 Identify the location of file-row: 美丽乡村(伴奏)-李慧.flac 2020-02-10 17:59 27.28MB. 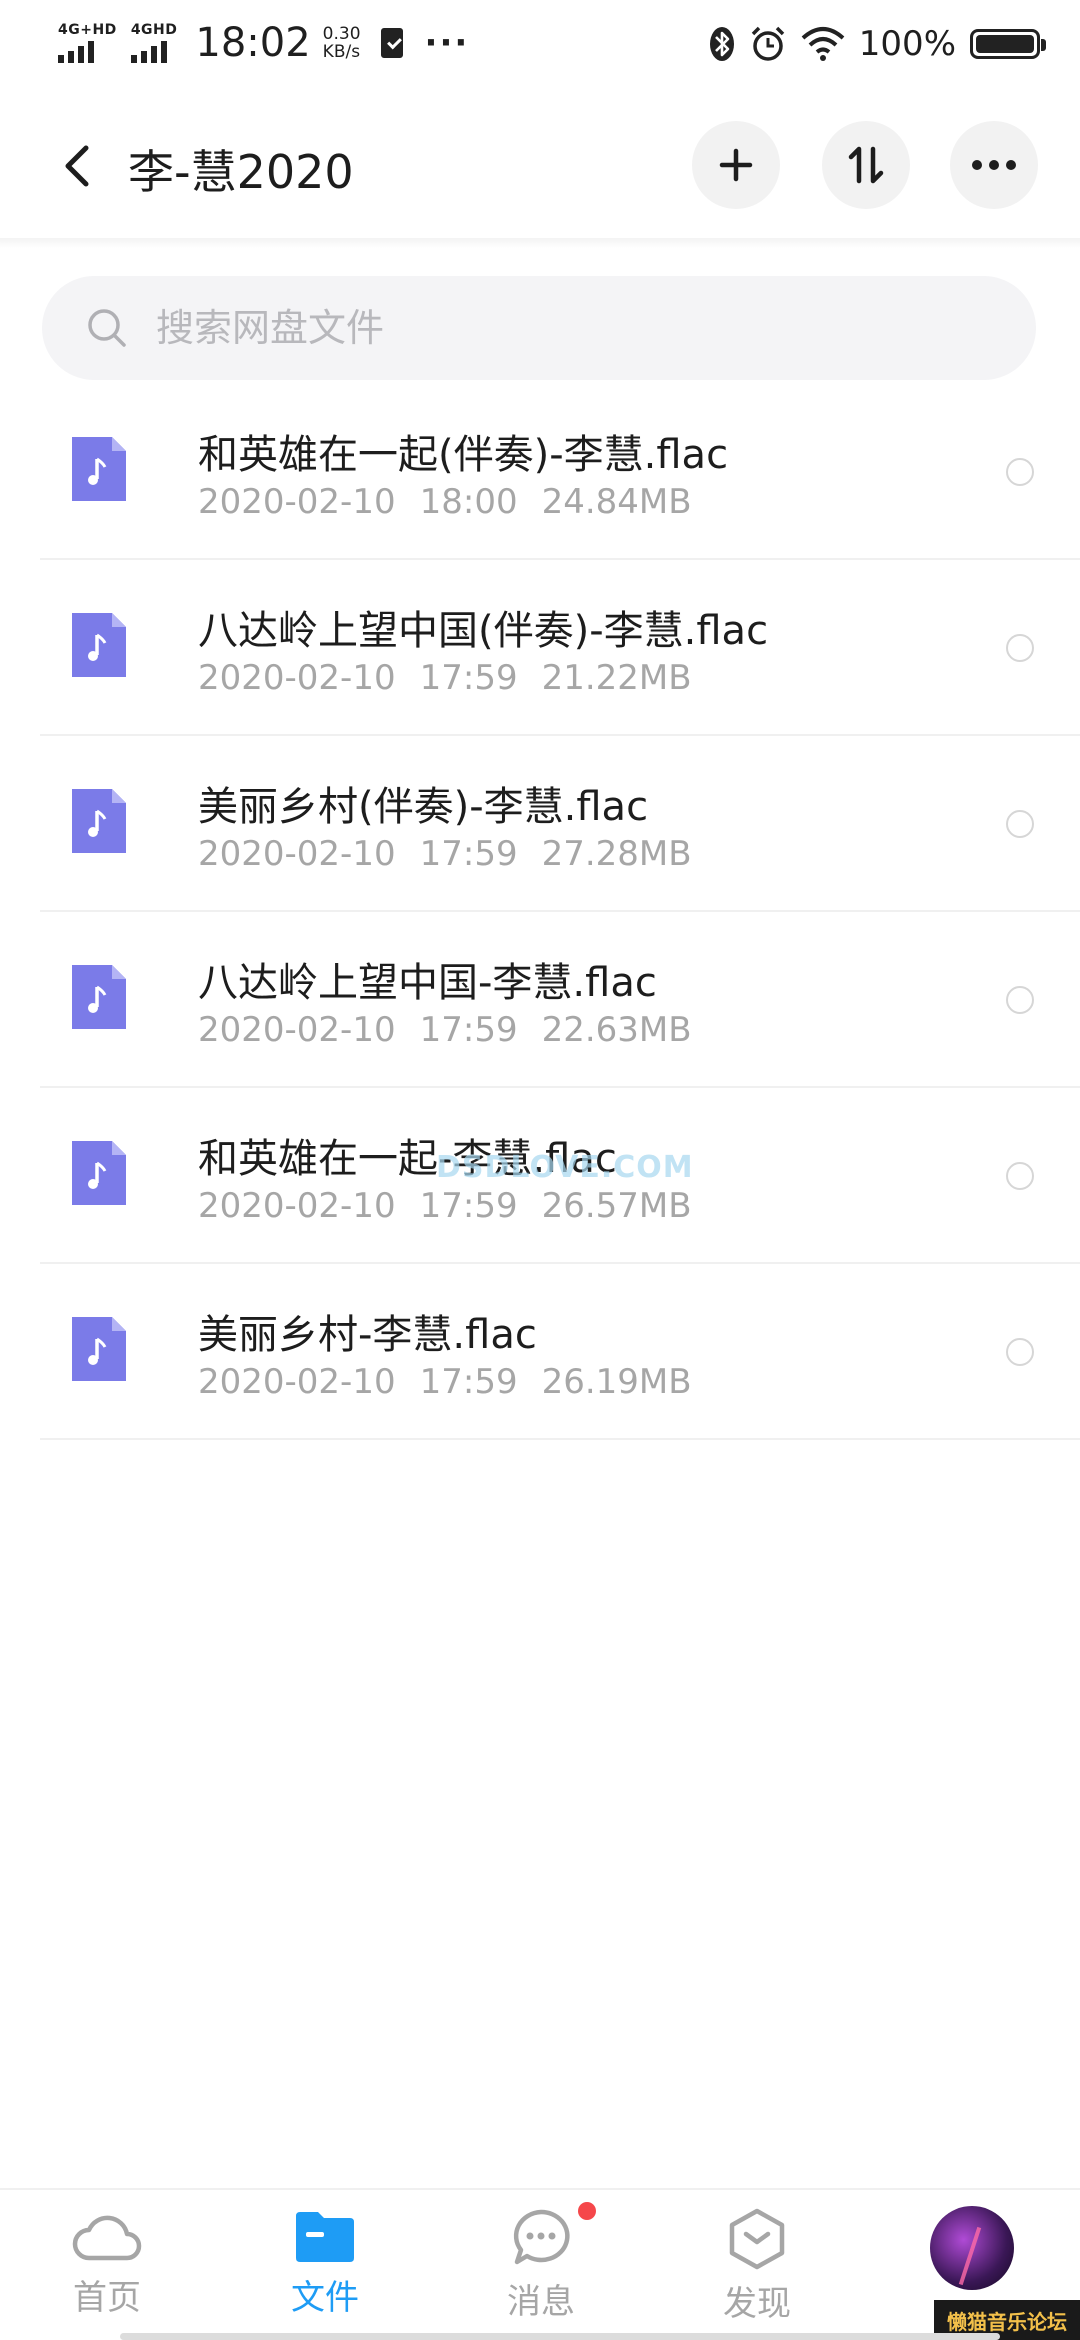
(540, 824).